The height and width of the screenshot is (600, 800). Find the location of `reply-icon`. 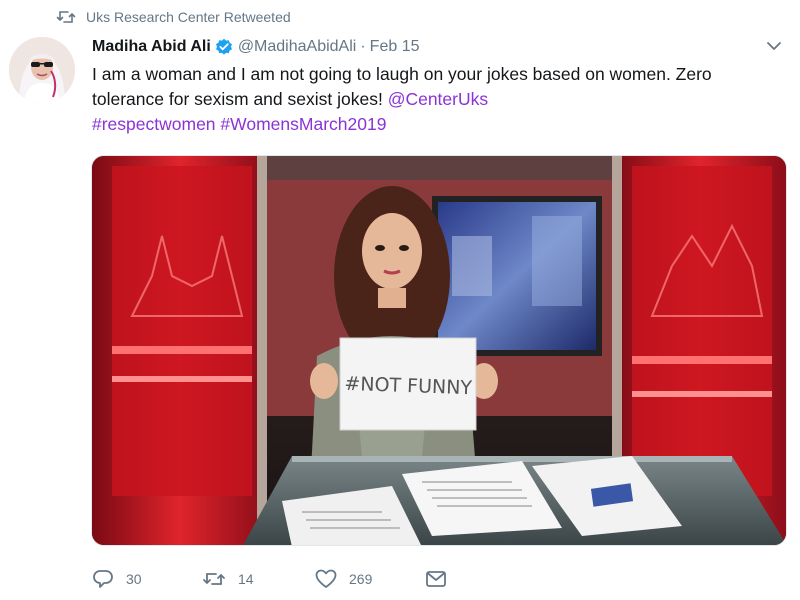

reply-icon is located at coordinates (103, 579).